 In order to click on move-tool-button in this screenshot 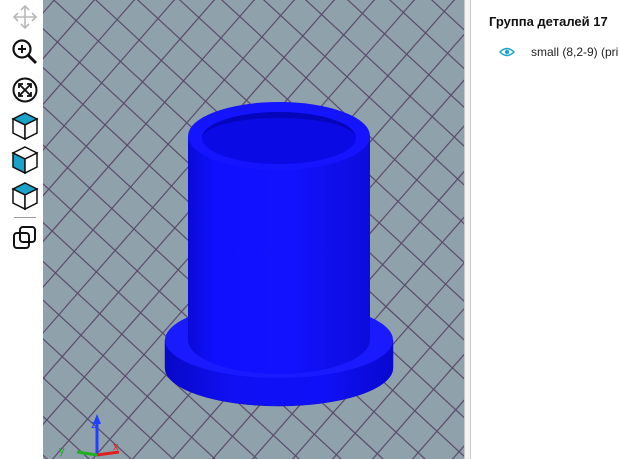, I will do `click(25, 17)`.